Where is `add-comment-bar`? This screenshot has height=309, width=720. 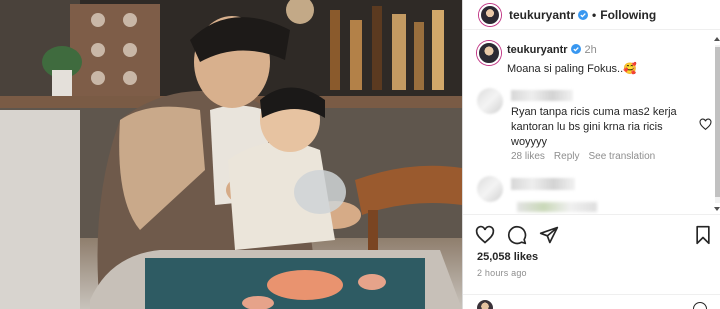 add-comment-bar is located at coordinates (591, 301).